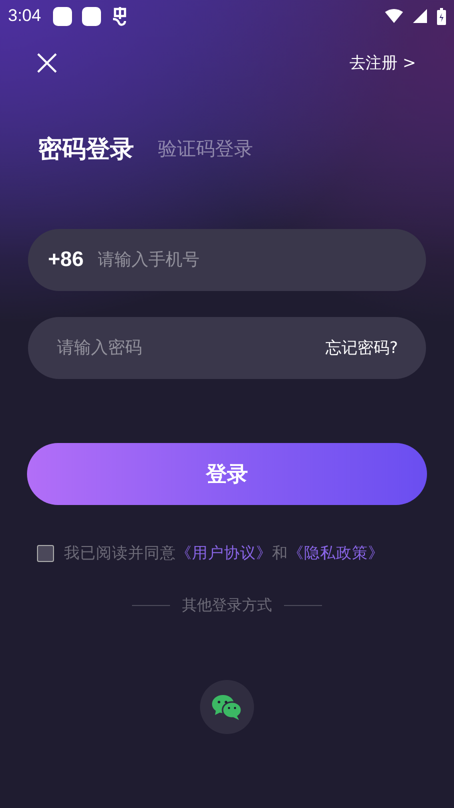 This screenshot has height=808, width=454. What do you see at coordinates (362, 348) in the screenshot?
I see `forgot-password-link: 忘记密码?` at bounding box center [362, 348].